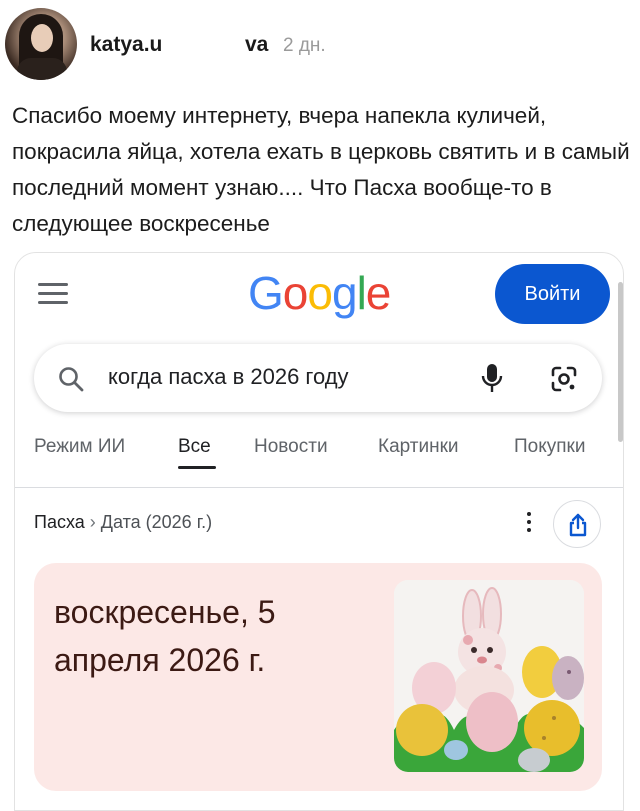  I want to click on tabs-divider, so click(319, 487).